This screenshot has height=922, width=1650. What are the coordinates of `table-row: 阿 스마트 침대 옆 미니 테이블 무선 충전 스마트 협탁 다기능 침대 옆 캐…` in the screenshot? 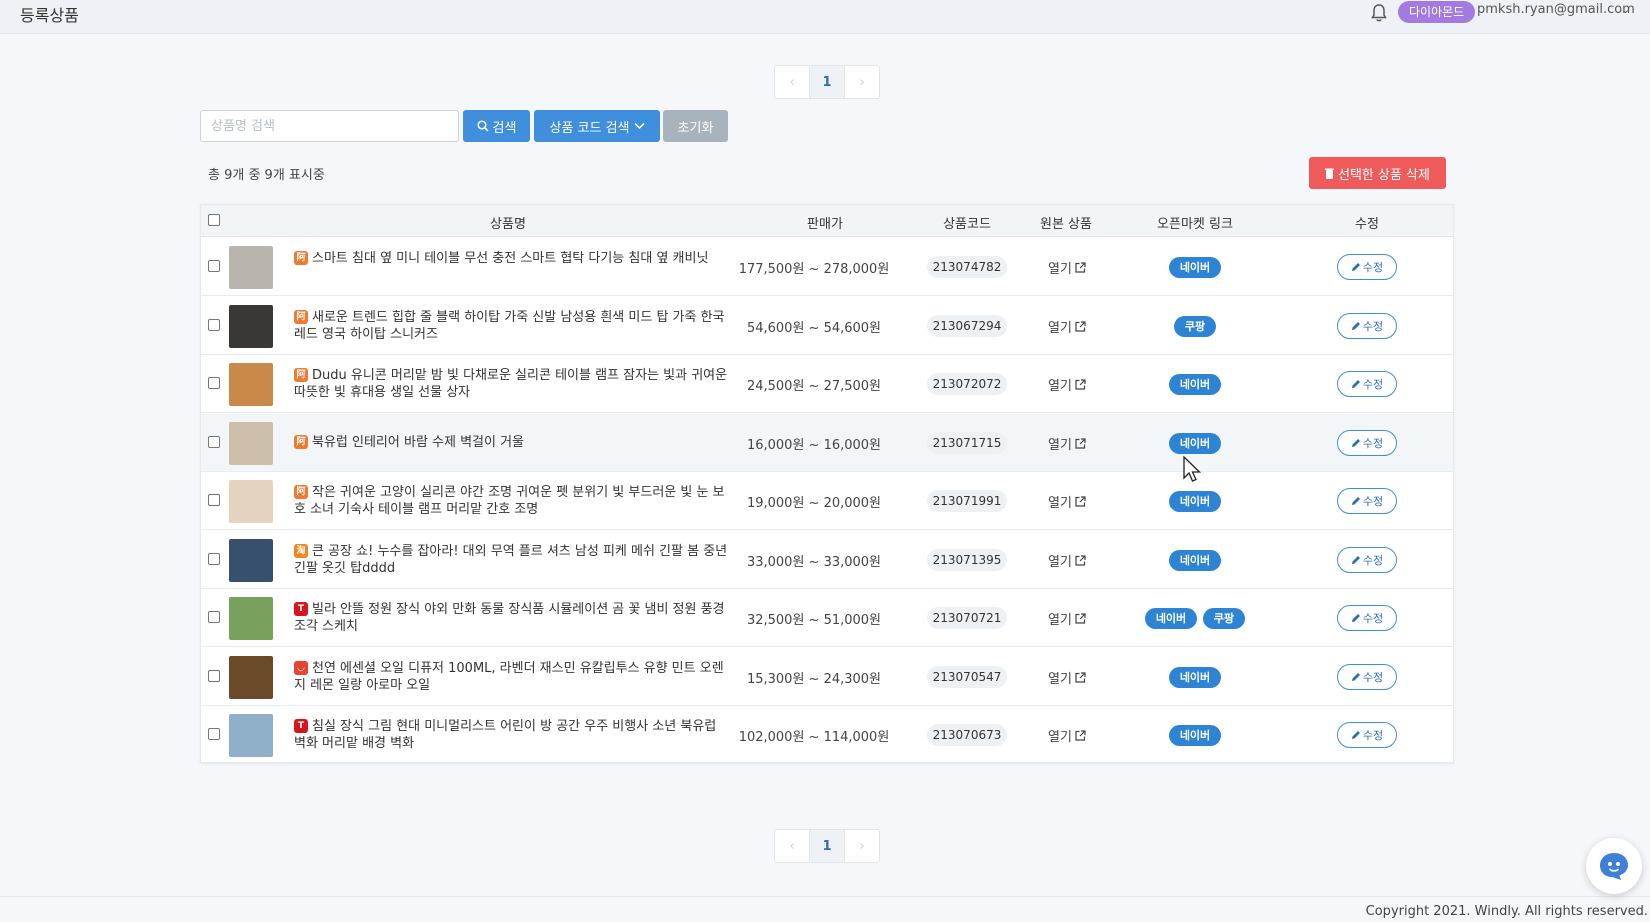 It's located at (827, 267).